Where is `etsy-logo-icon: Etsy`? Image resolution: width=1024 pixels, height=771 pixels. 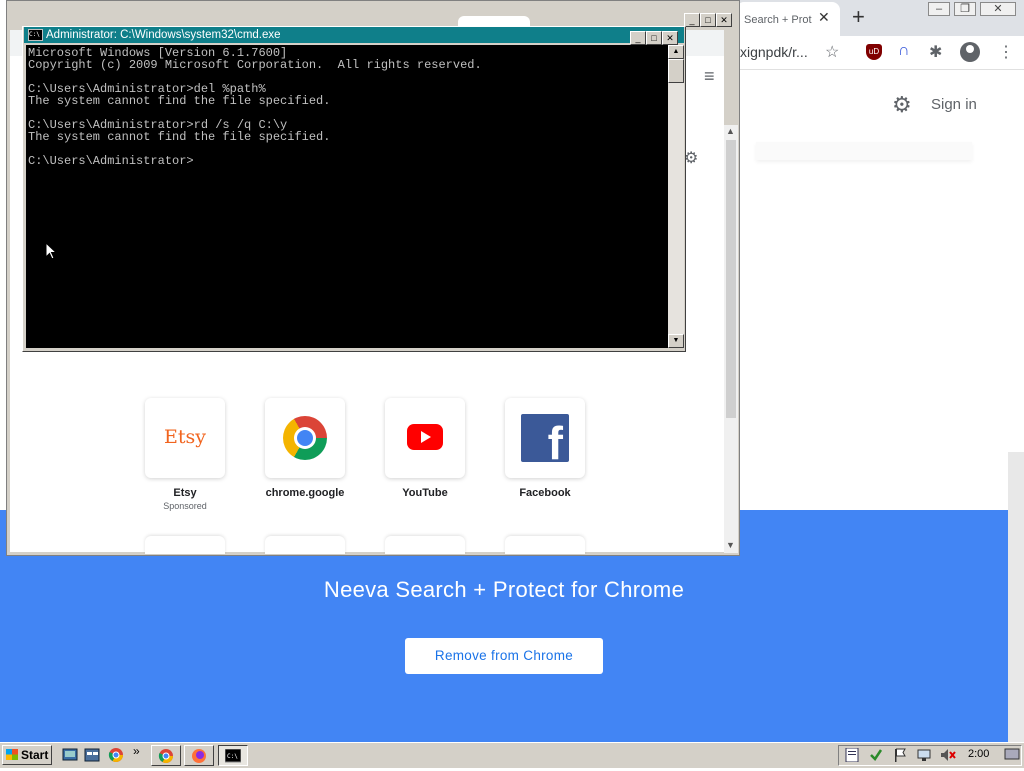 etsy-logo-icon: Etsy is located at coordinates (185, 437).